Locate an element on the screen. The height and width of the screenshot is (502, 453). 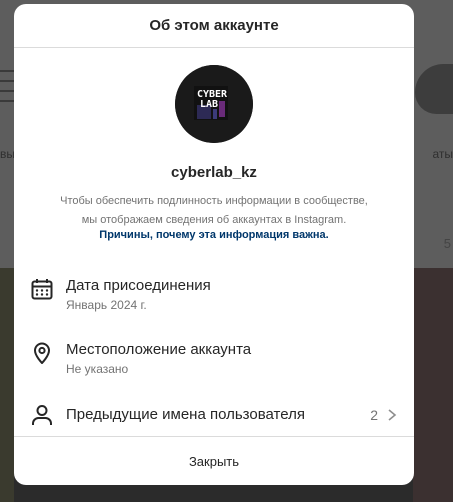
account-location-value: Не указано is located at coordinates (97, 369).